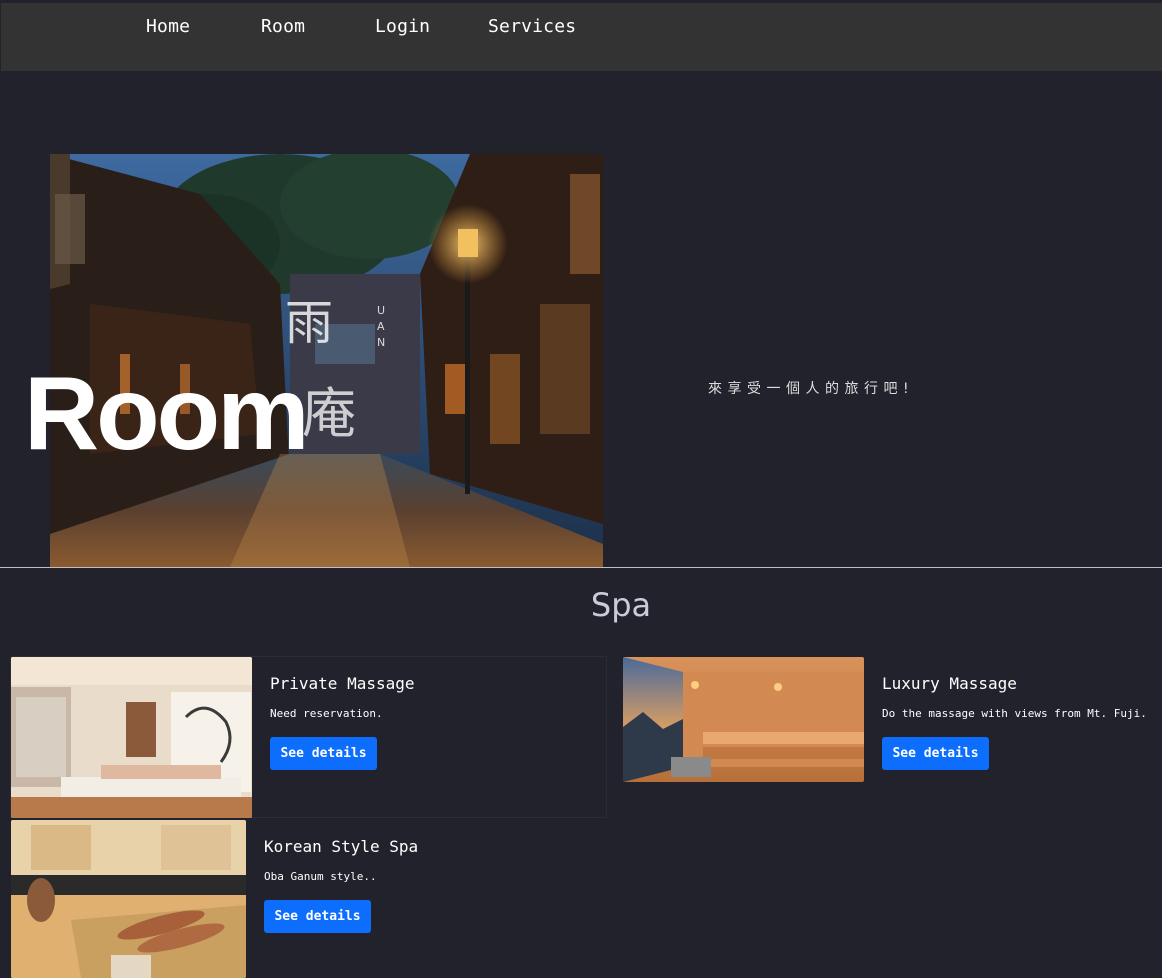  What do you see at coordinates (329, 413) in the screenshot?
I see `svg-text: 庵` at bounding box center [329, 413].